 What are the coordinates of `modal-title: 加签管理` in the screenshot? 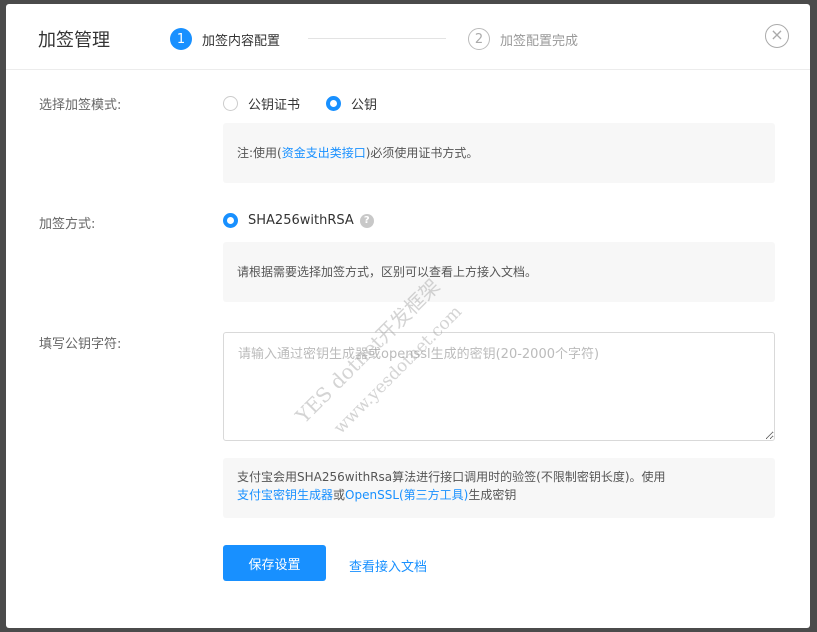 It's located at (74, 40).